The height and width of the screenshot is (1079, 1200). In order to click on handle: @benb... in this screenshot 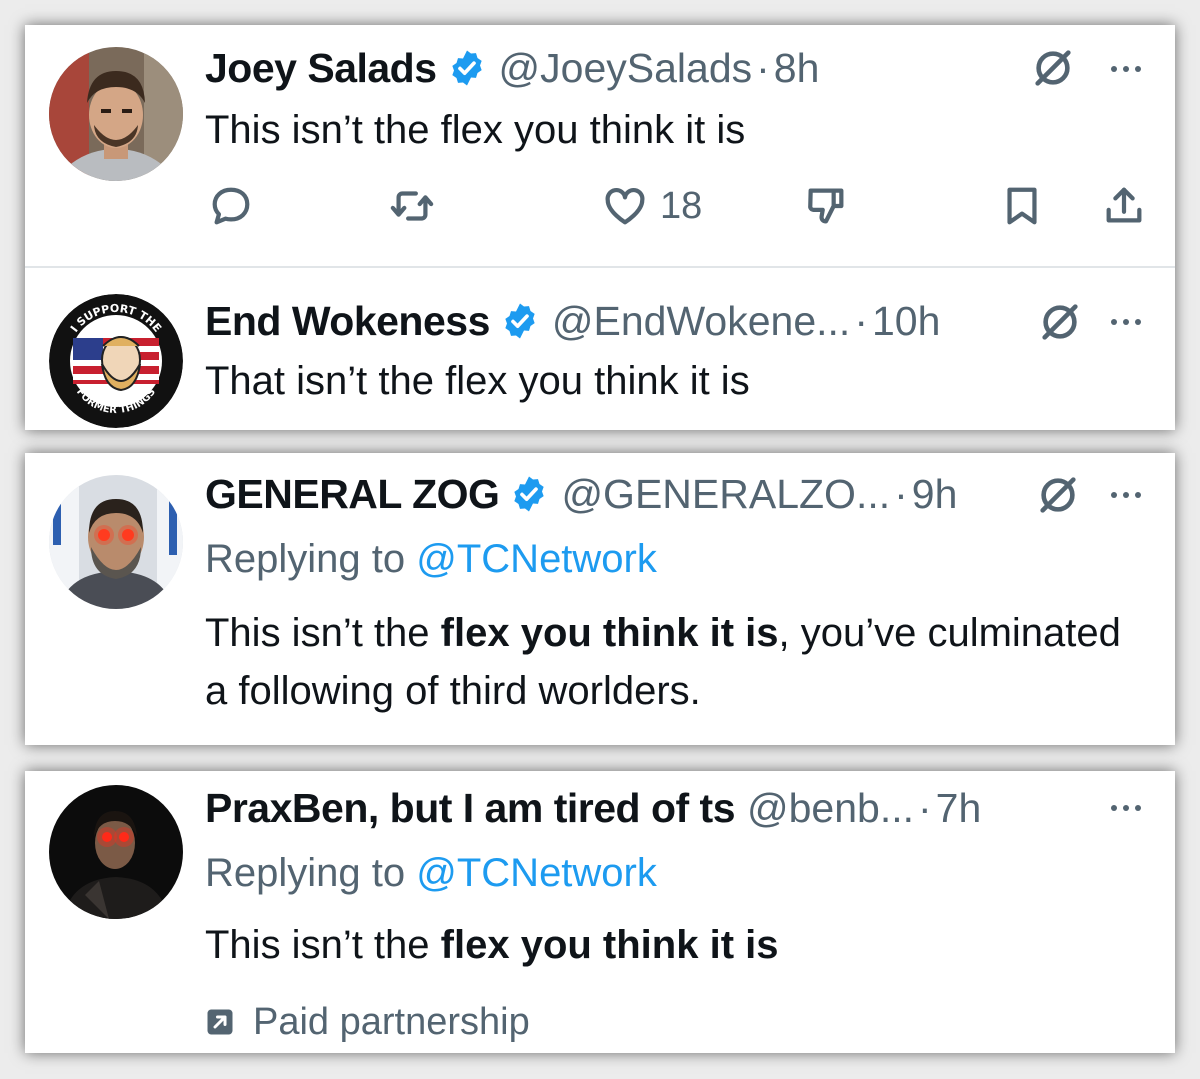, I will do `click(830, 808)`.